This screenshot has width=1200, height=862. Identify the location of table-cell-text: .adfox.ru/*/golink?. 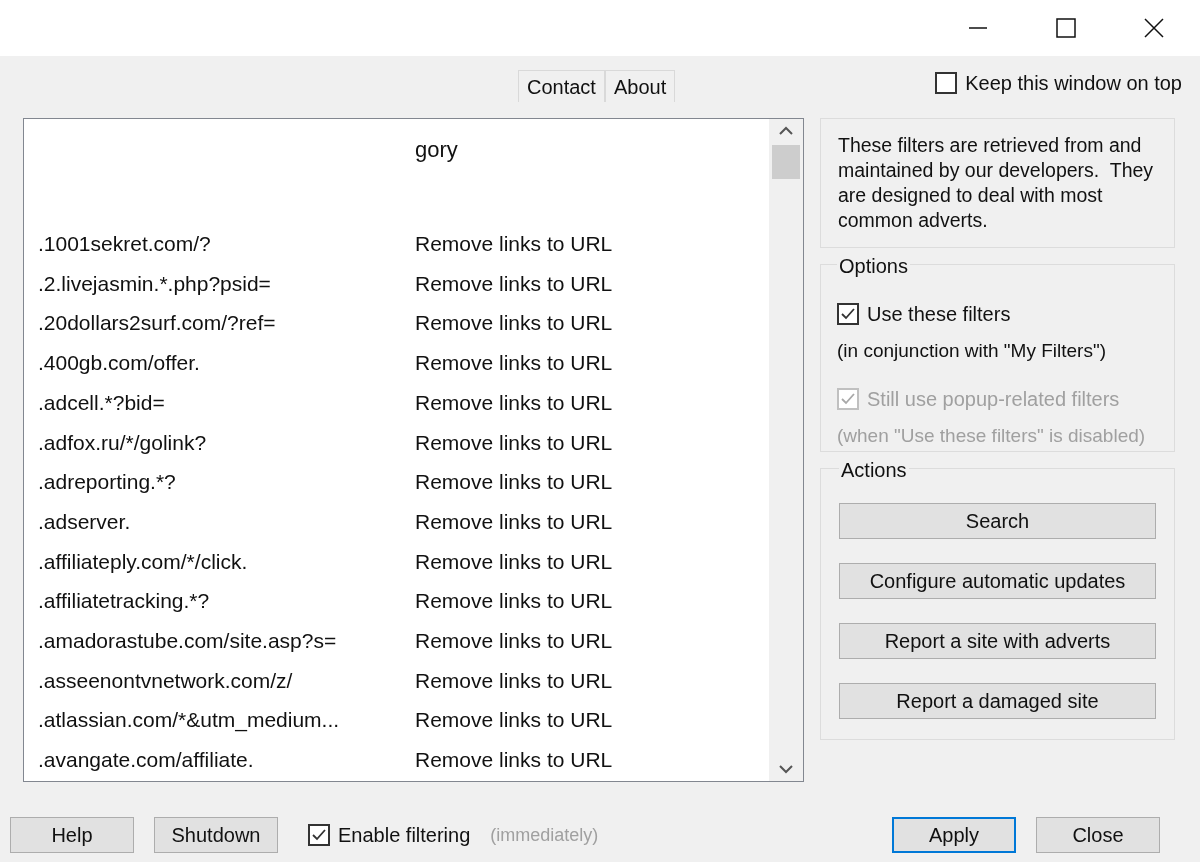
(123, 442).